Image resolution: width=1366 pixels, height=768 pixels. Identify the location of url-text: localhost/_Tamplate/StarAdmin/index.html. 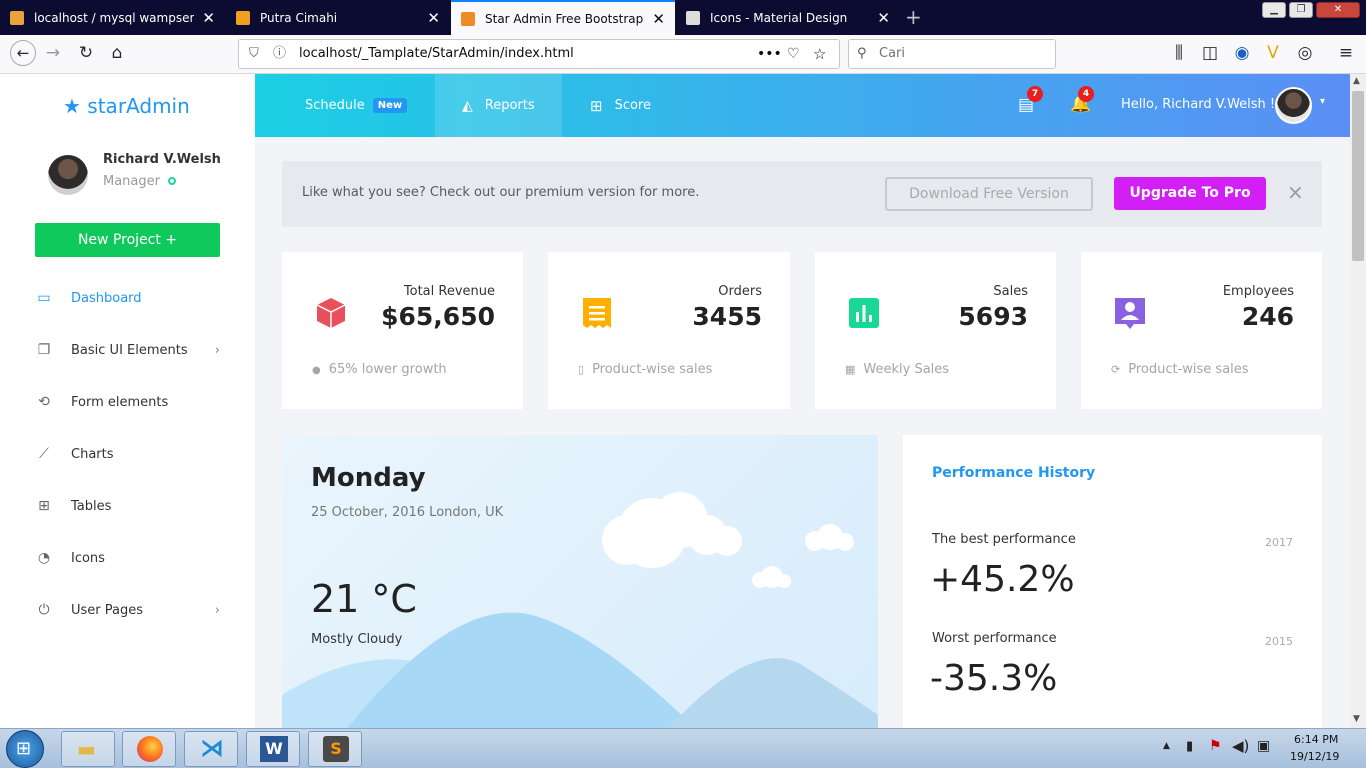
(436, 53).